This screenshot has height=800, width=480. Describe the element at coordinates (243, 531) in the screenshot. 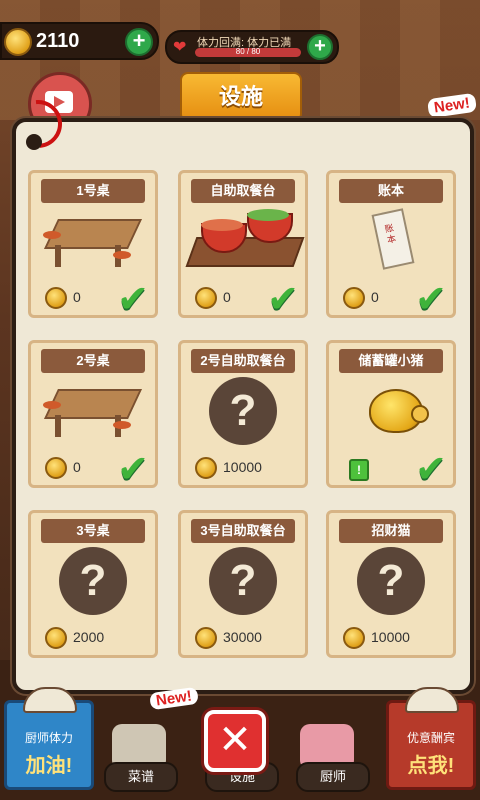

I see `facility-title: 3号自助取餐台` at that location.